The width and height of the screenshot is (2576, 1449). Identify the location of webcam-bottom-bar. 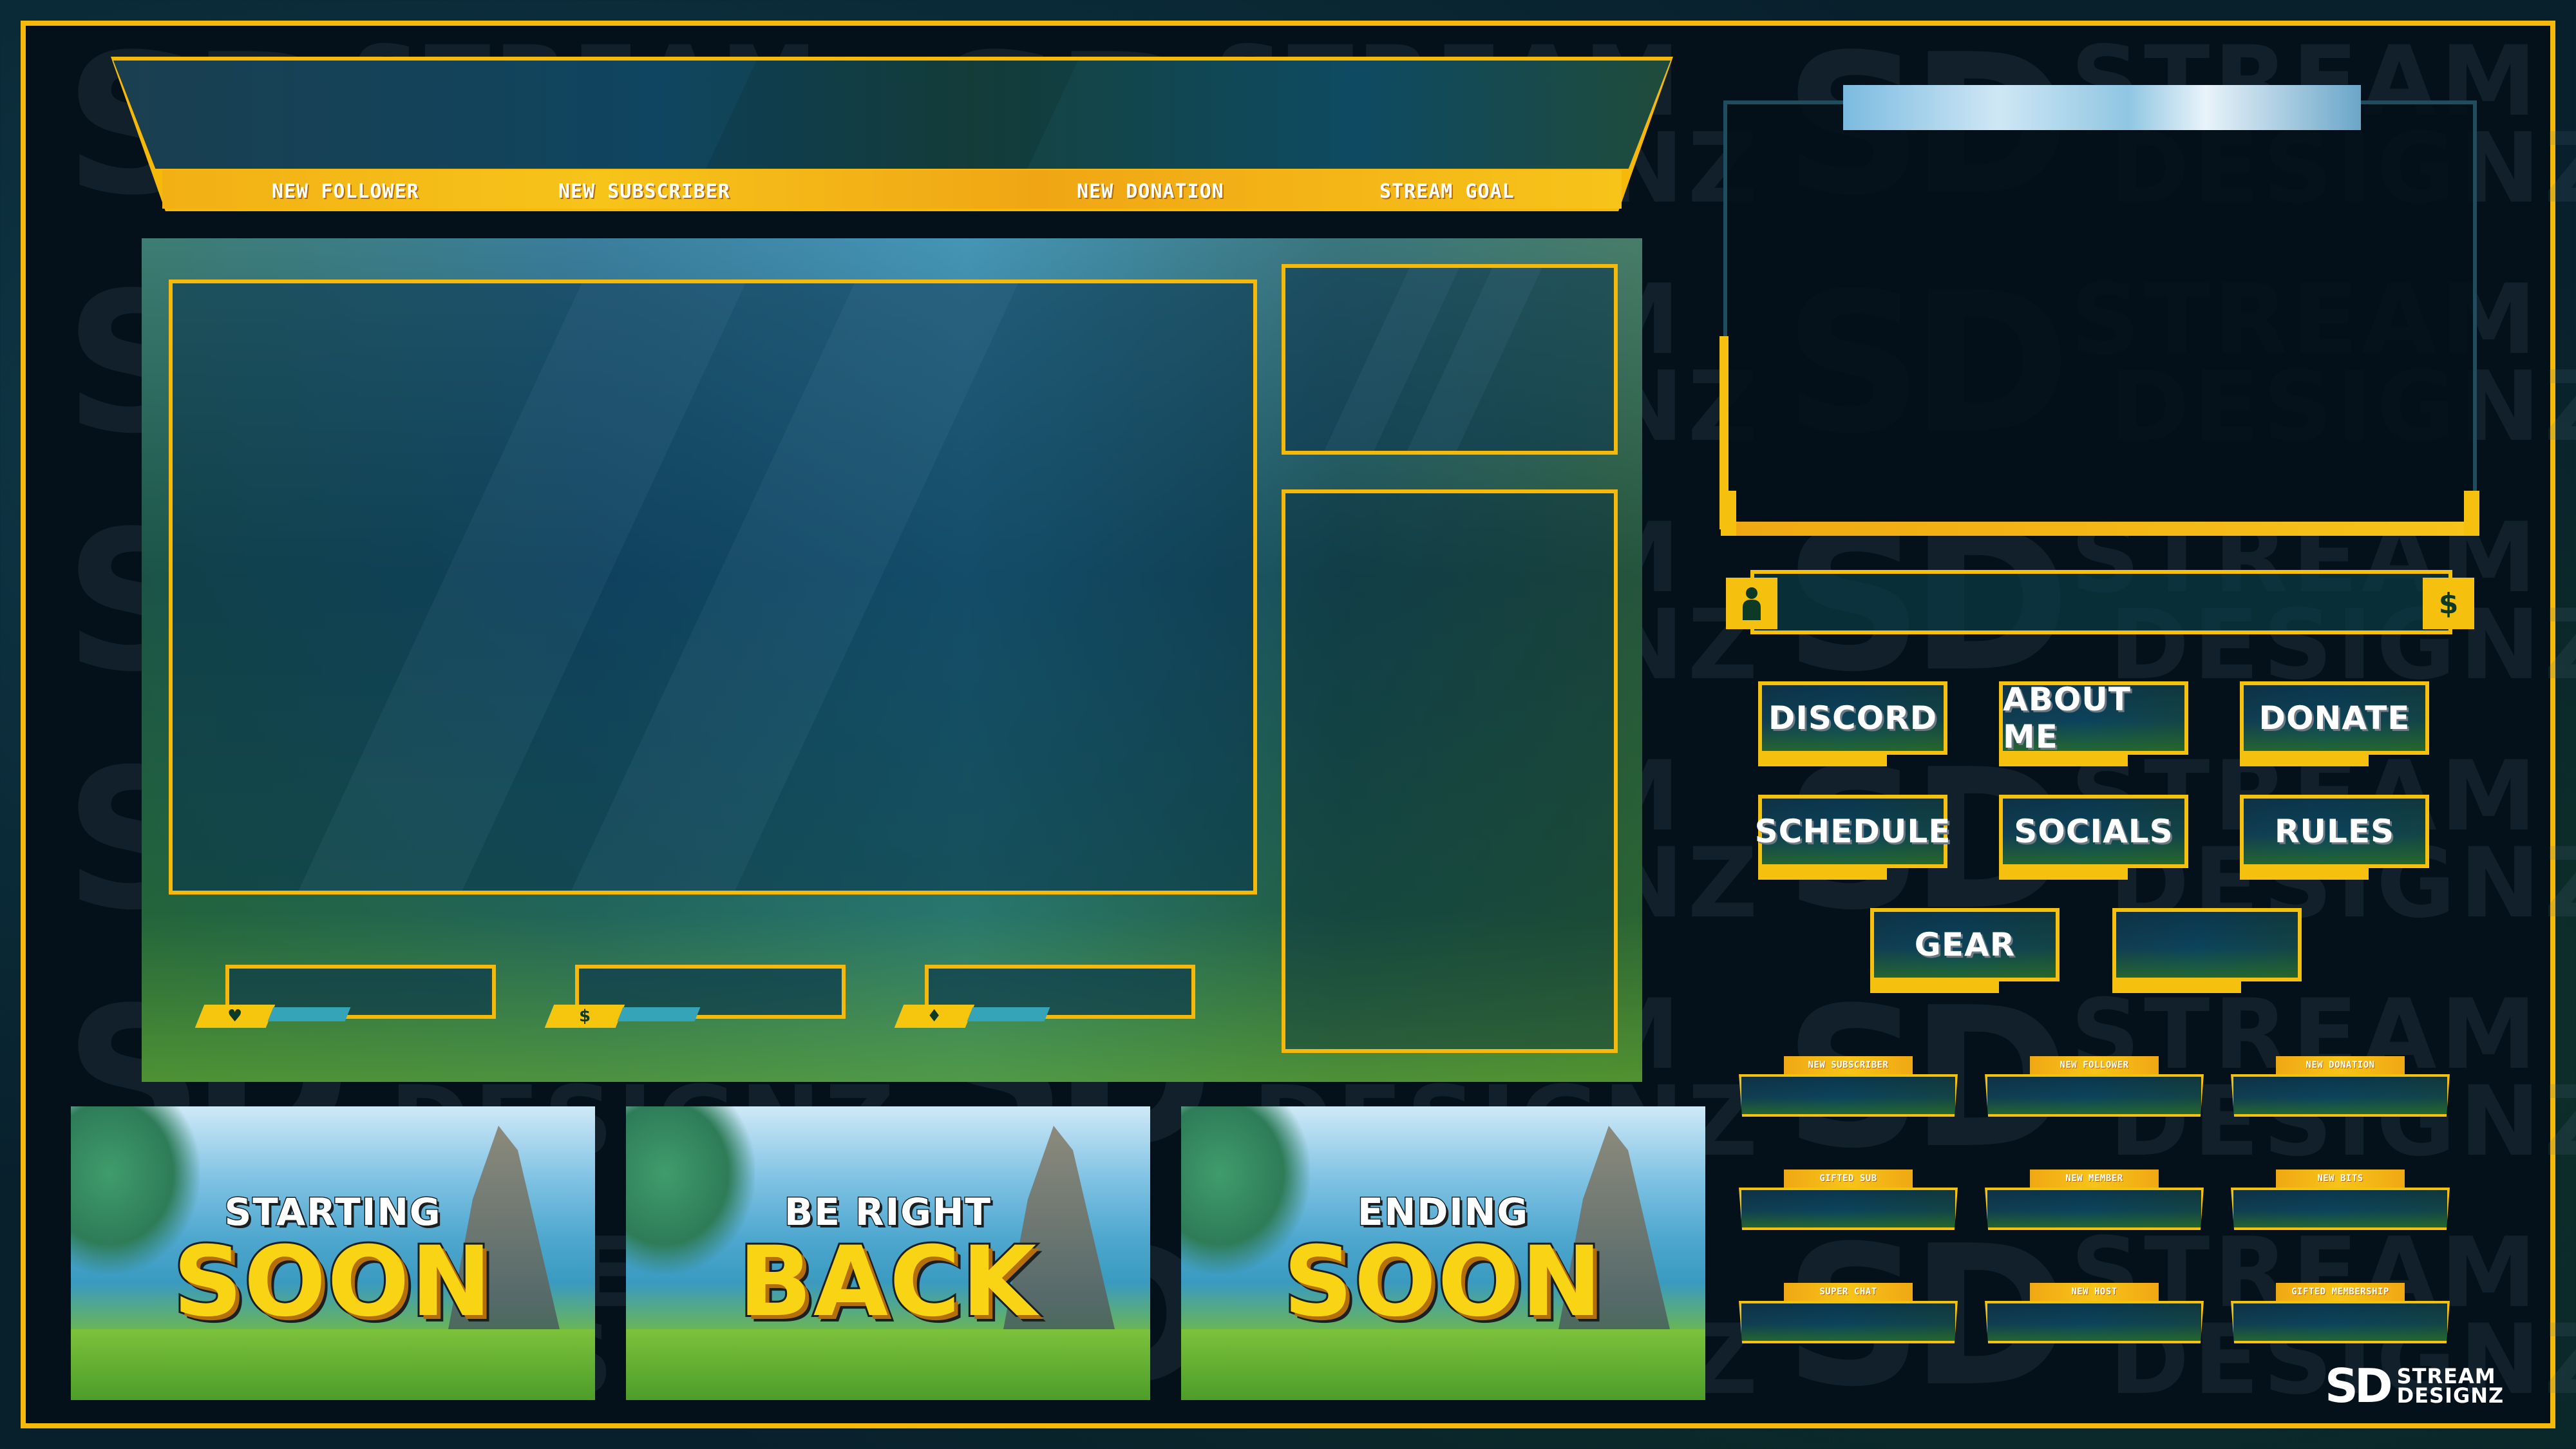
(2100, 529).